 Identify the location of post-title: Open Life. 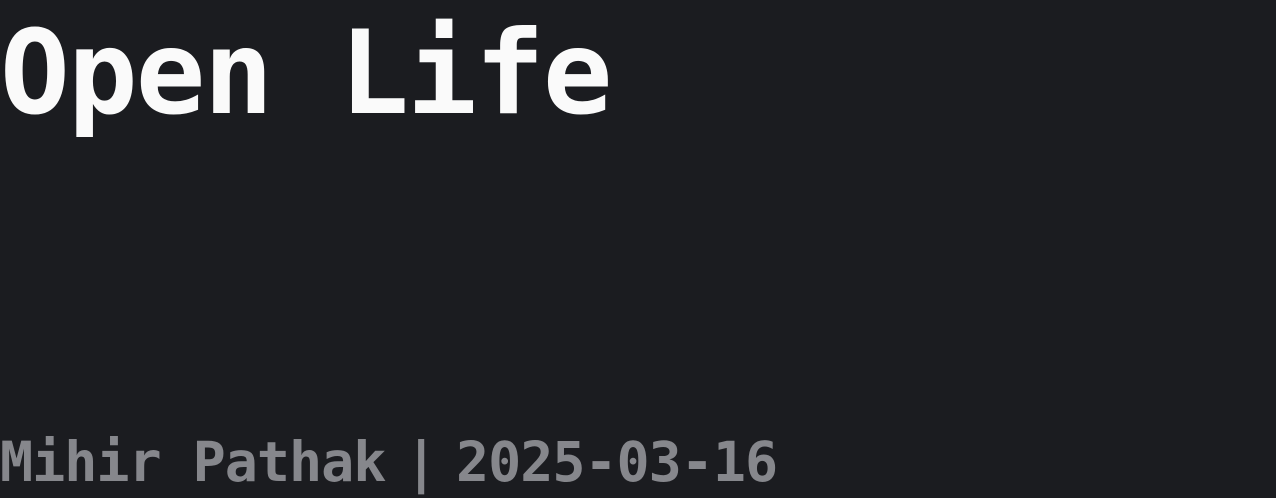
(306, 73).